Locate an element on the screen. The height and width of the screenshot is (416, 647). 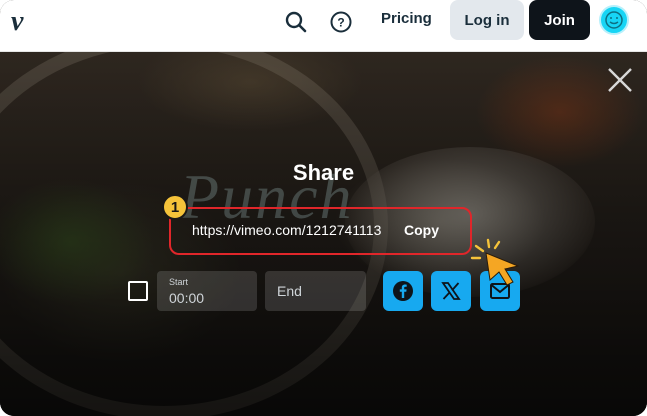
login-button: Log in is located at coordinates (487, 20).